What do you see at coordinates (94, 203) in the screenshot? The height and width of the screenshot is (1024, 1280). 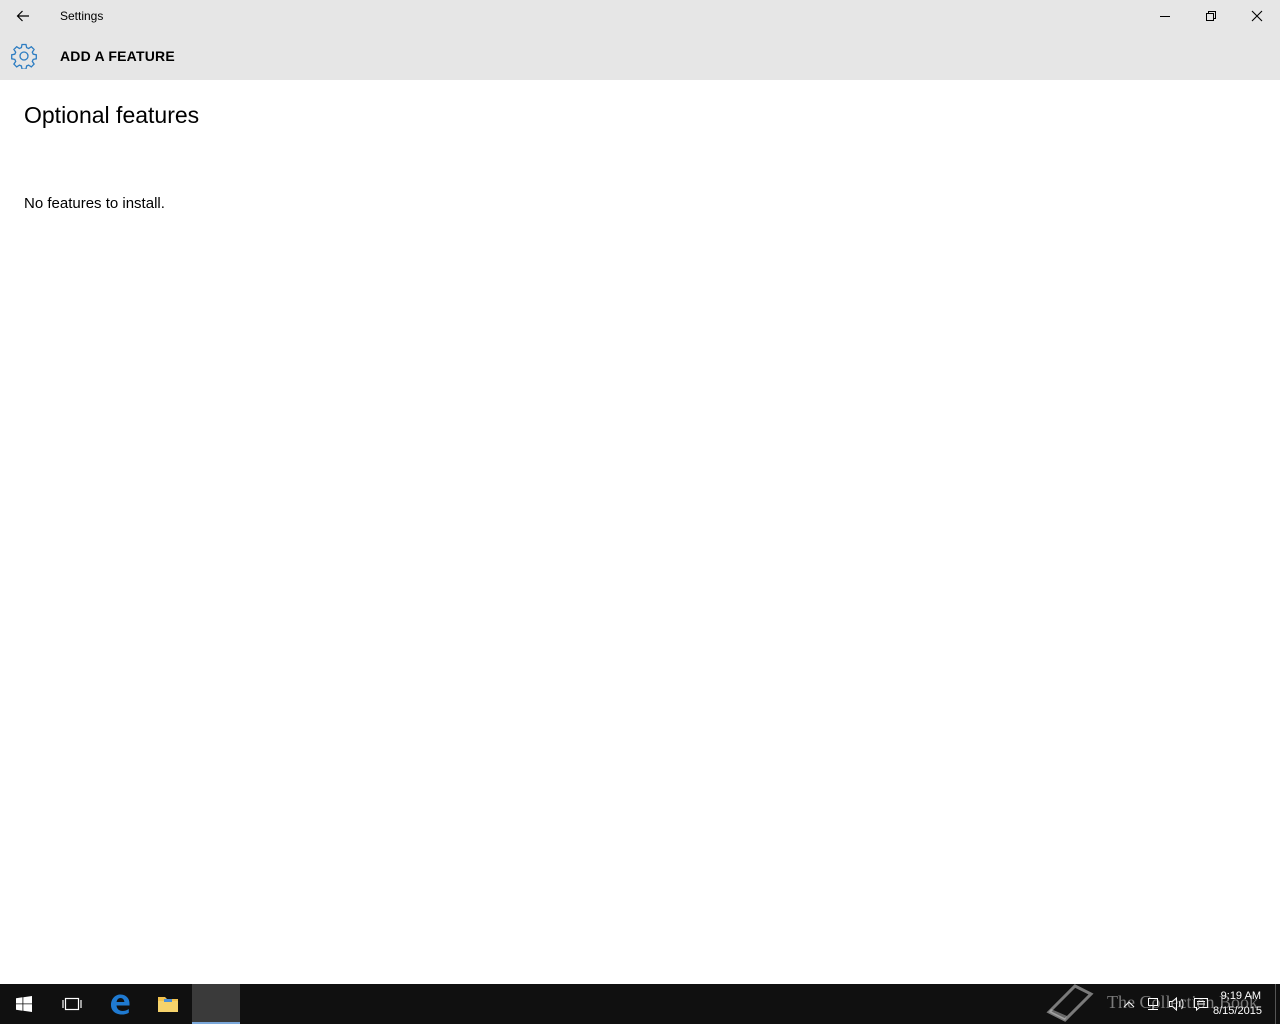 I see `empty-message: No features to install.` at bounding box center [94, 203].